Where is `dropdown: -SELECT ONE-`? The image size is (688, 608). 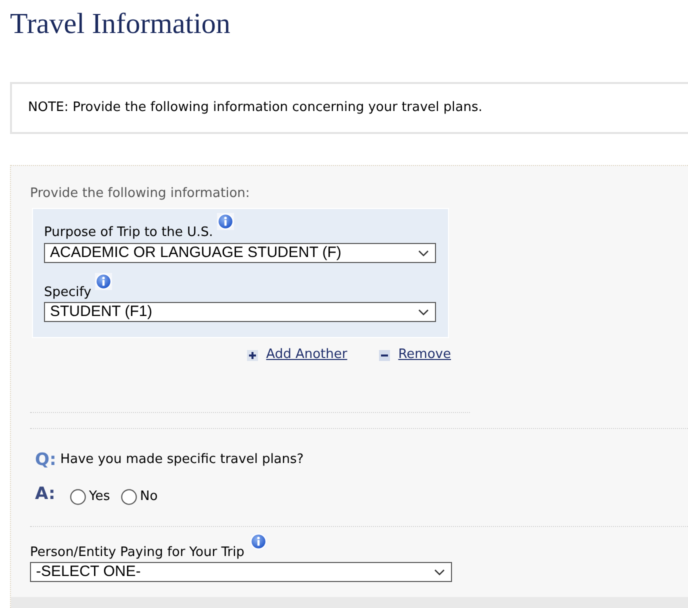
dropdown: -SELECT ONE- is located at coordinates (241, 572).